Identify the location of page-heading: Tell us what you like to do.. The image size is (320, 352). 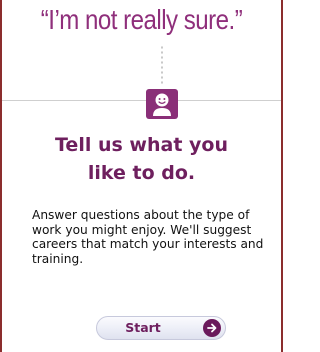
(141, 159).